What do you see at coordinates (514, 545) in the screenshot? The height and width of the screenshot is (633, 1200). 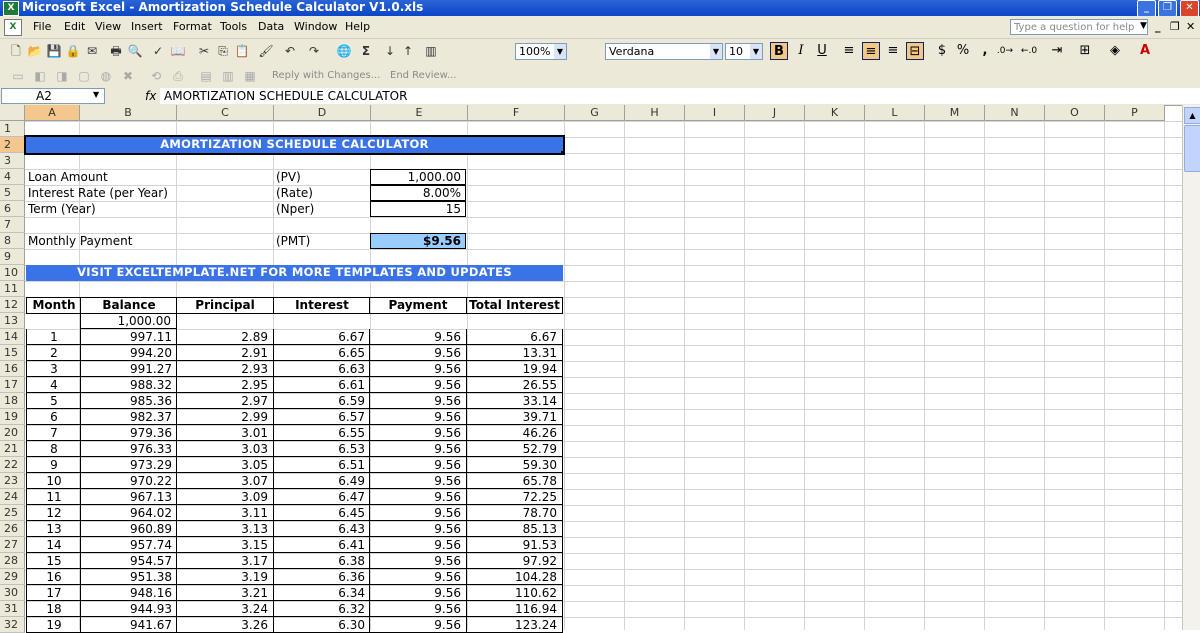 I see `table-cell: 91.53` at bounding box center [514, 545].